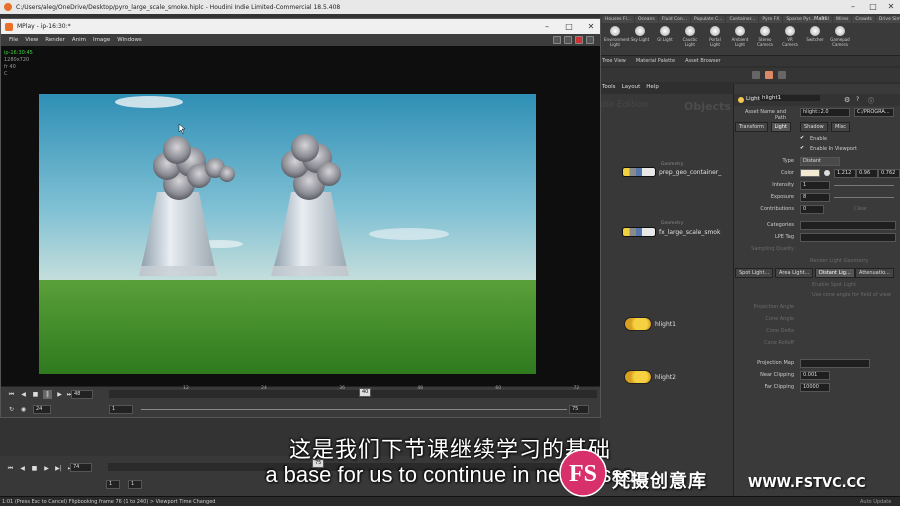 This screenshot has width=900, height=506. What do you see at coordinates (11, 394) in the screenshot?
I see `mplay-jump-start-icon: ⏮` at bounding box center [11, 394].